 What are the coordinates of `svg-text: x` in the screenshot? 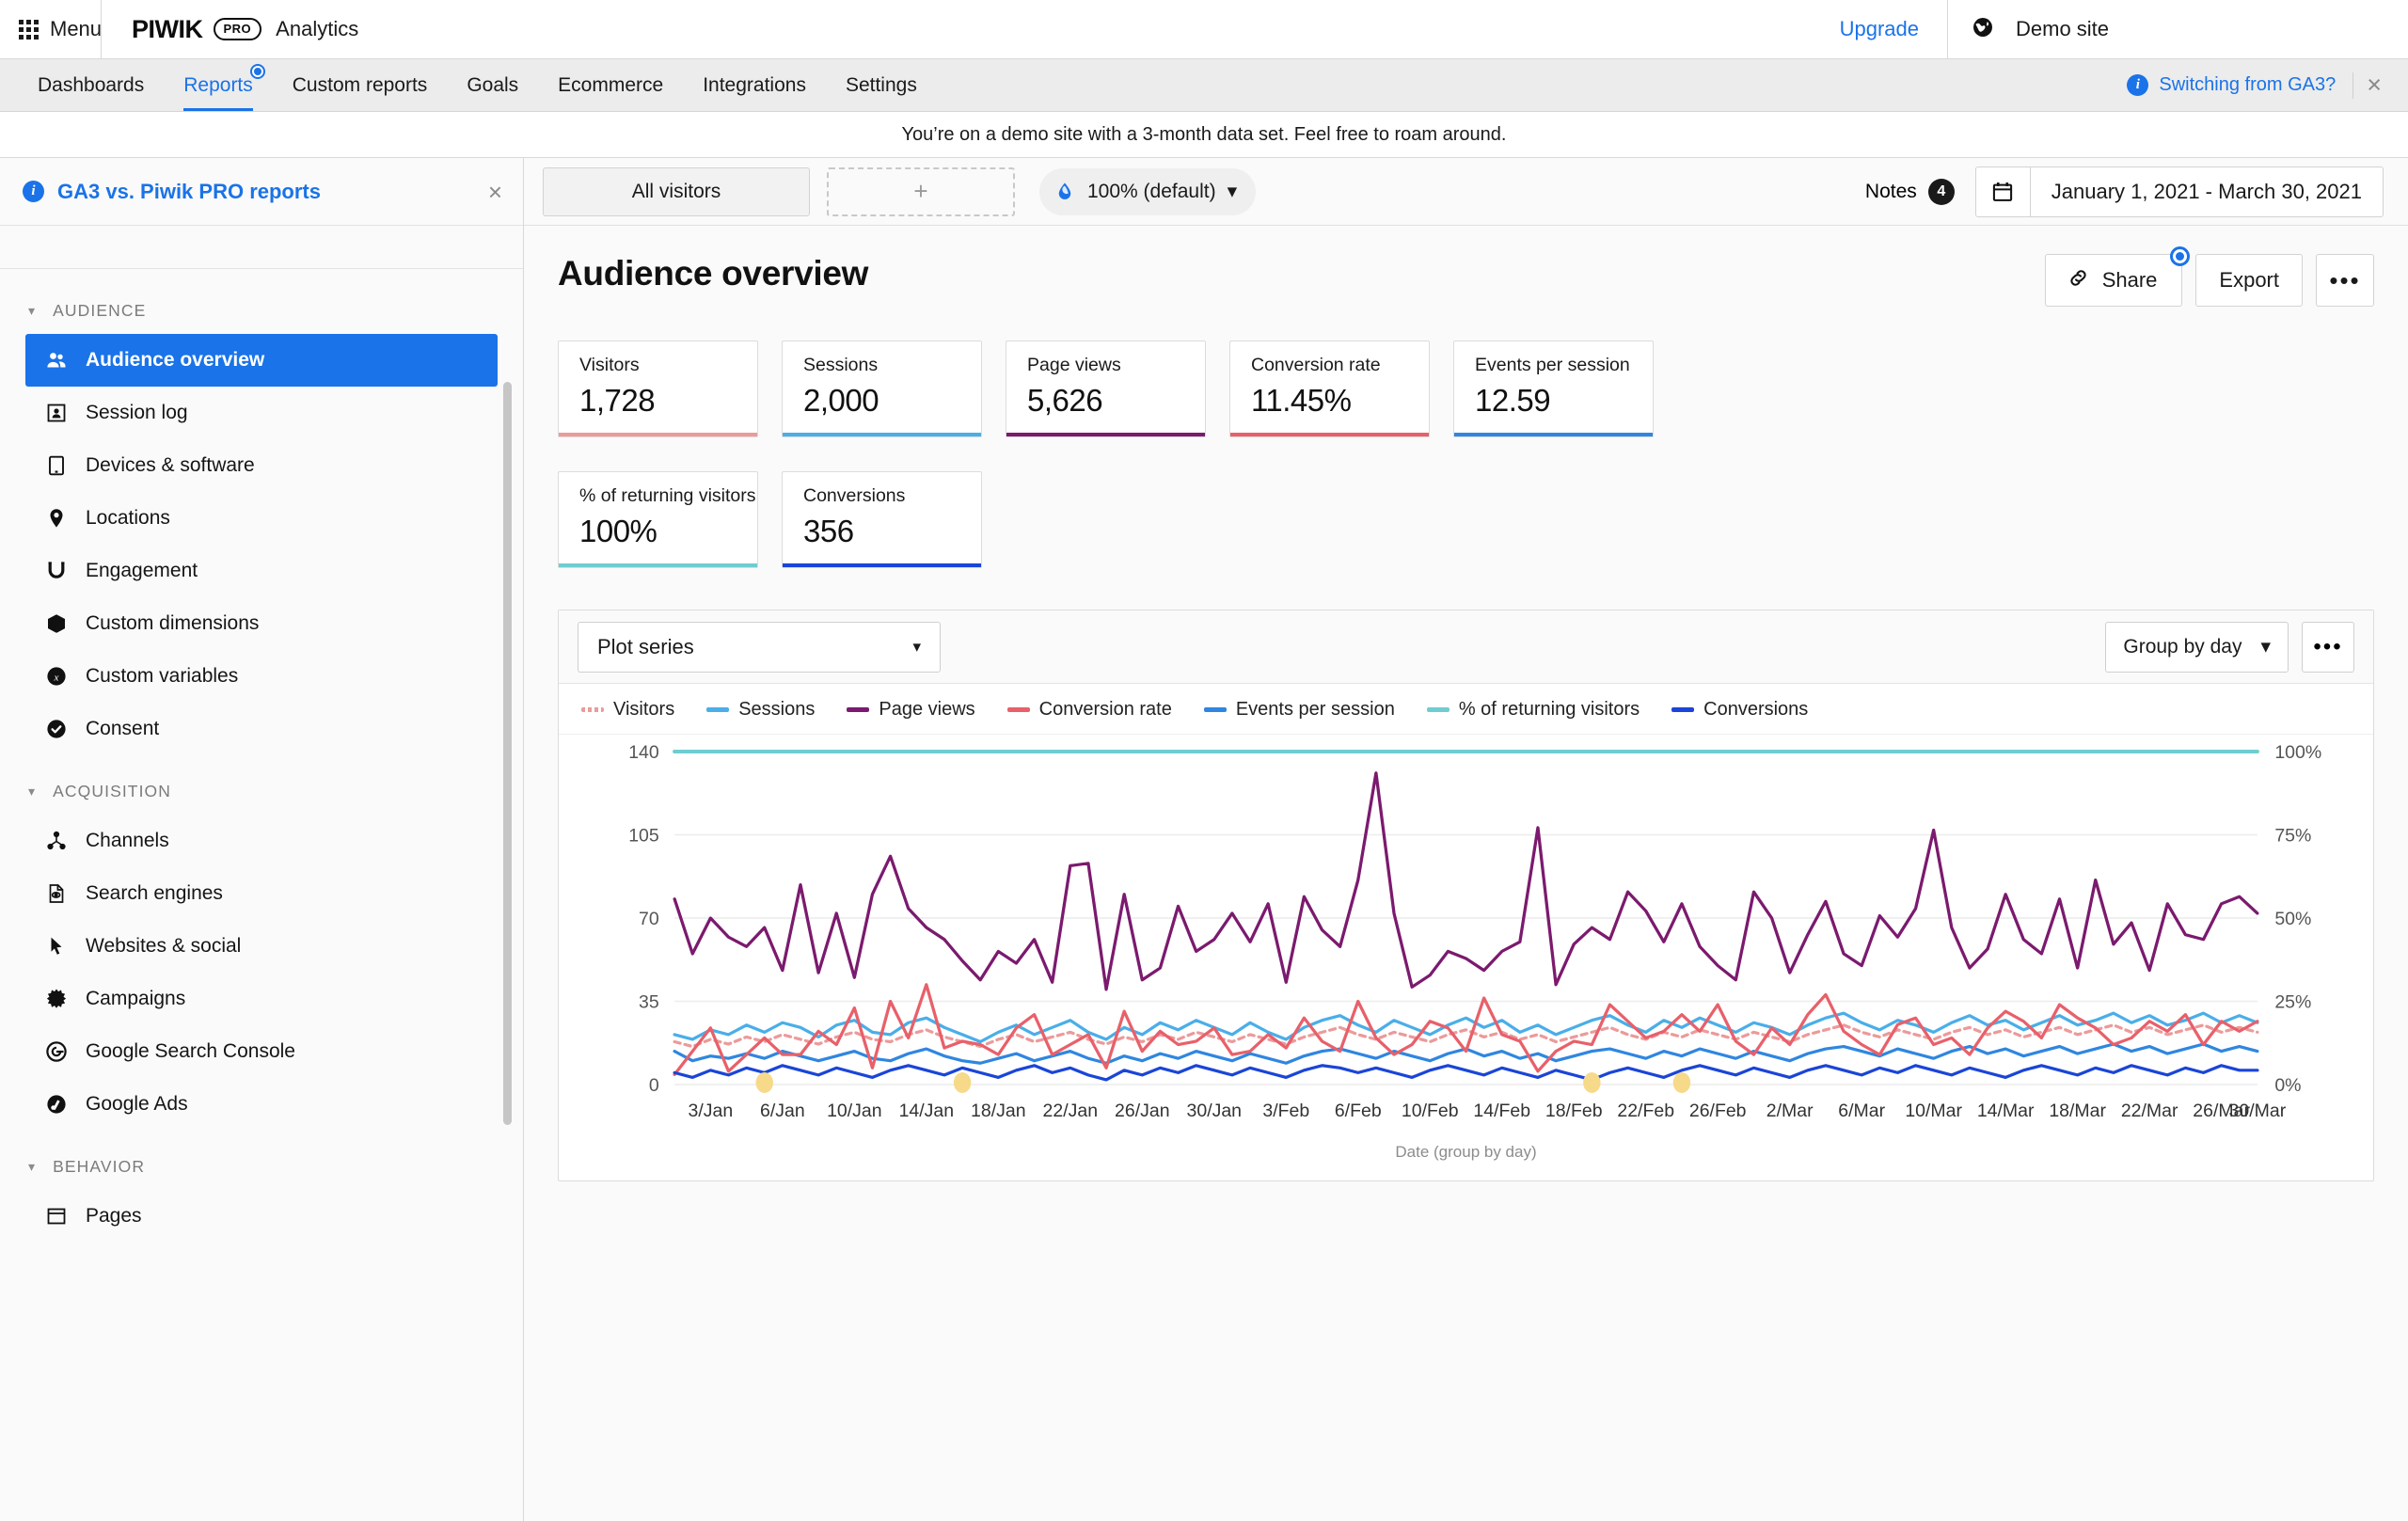 It's located at (57, 678).